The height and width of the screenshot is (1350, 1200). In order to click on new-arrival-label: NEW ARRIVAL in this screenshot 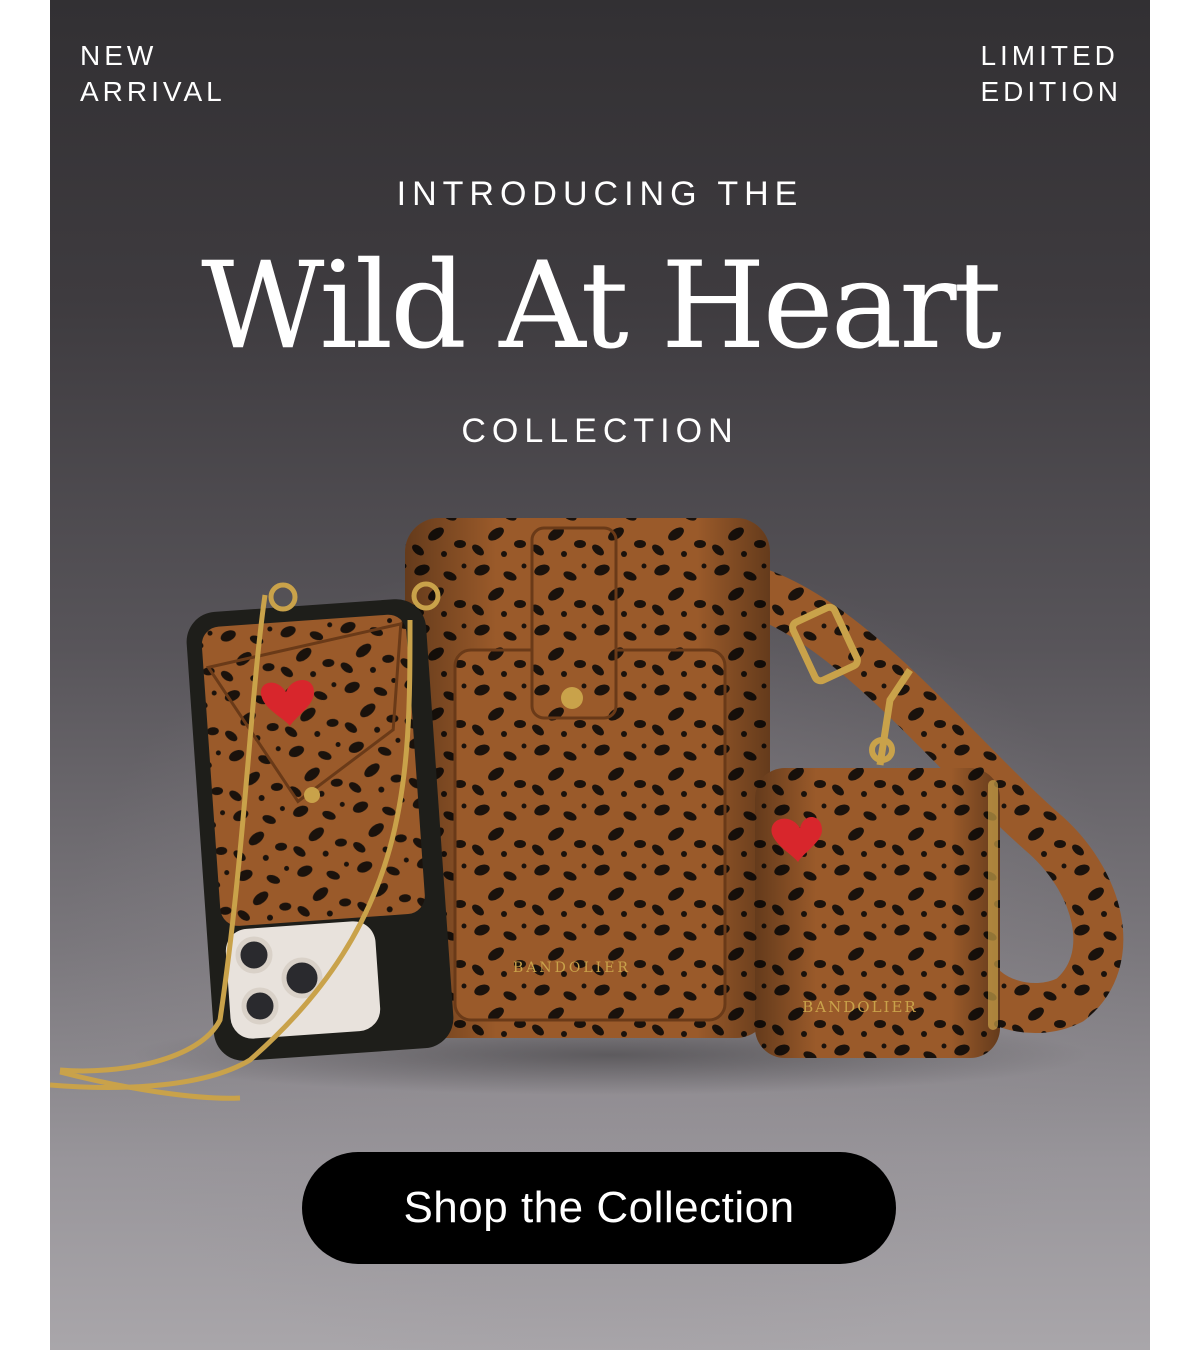, I will do `click(153, 73)`.